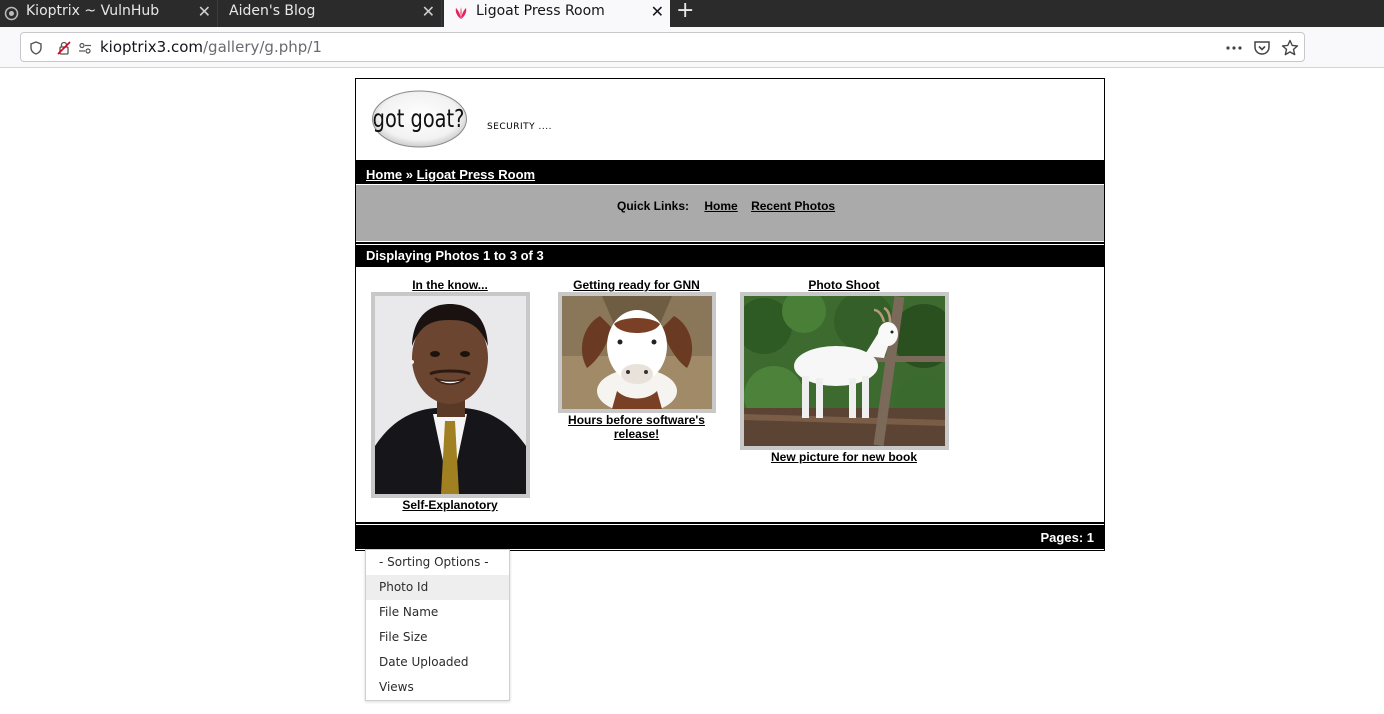  What do you see at coordinates (93, 11) in the screenshot?
I see `tab-title: Kioptrix ~ VulnHub` at bounding box center [93, 11].